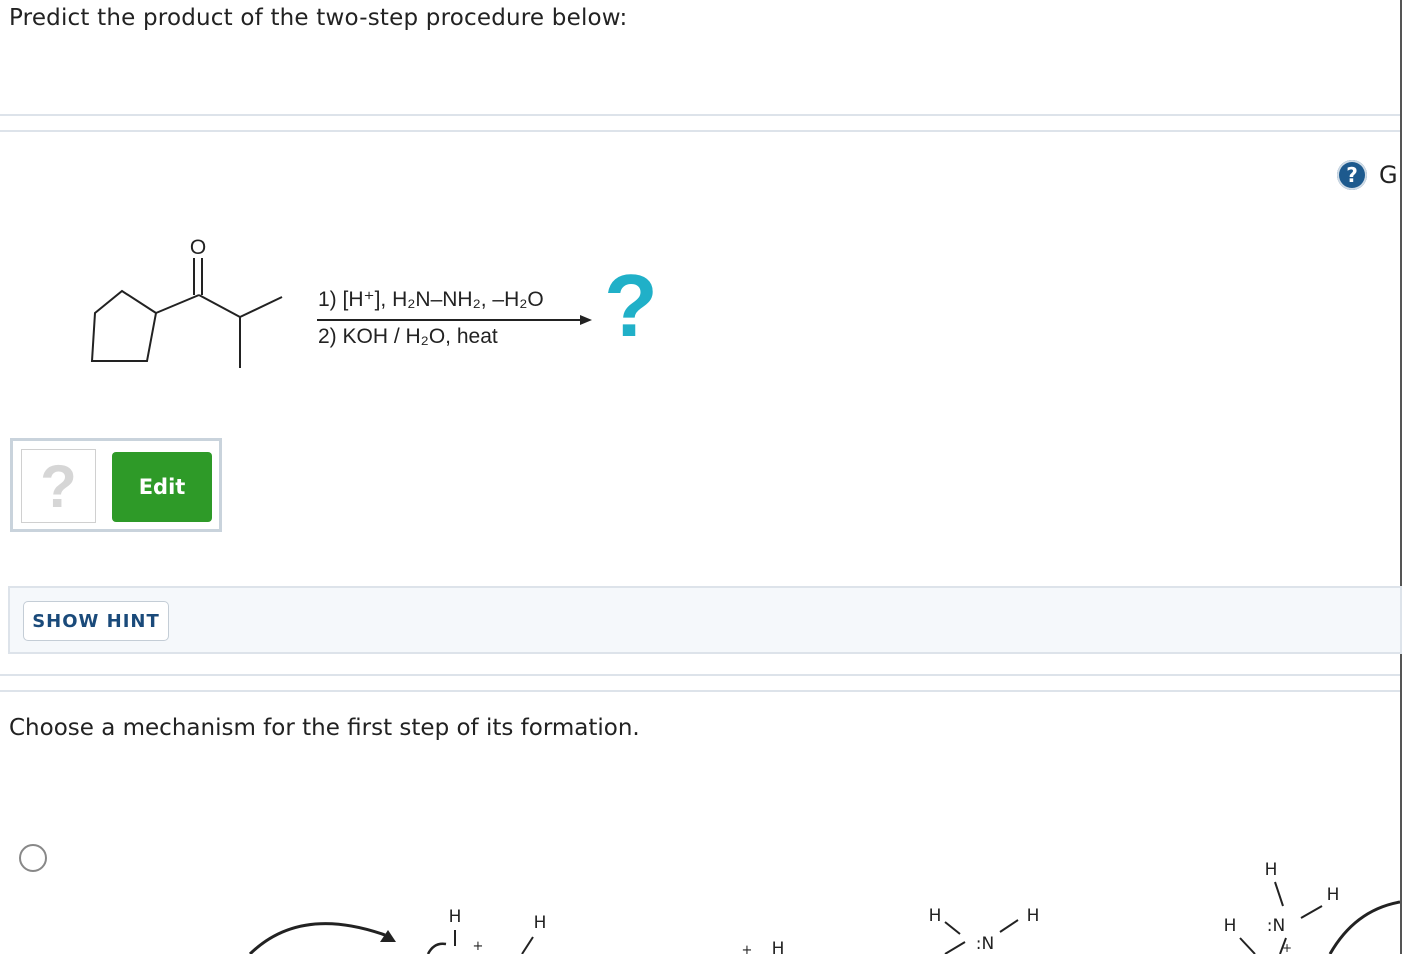 Image resolution: width=1404 pixels, height=954 pixels. I want to click on bond-h6, so click(1279, 894).